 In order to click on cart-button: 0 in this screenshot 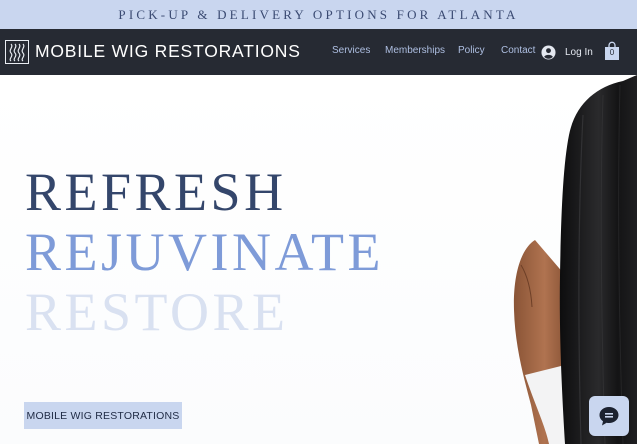, I will do `click(612, 51)`.